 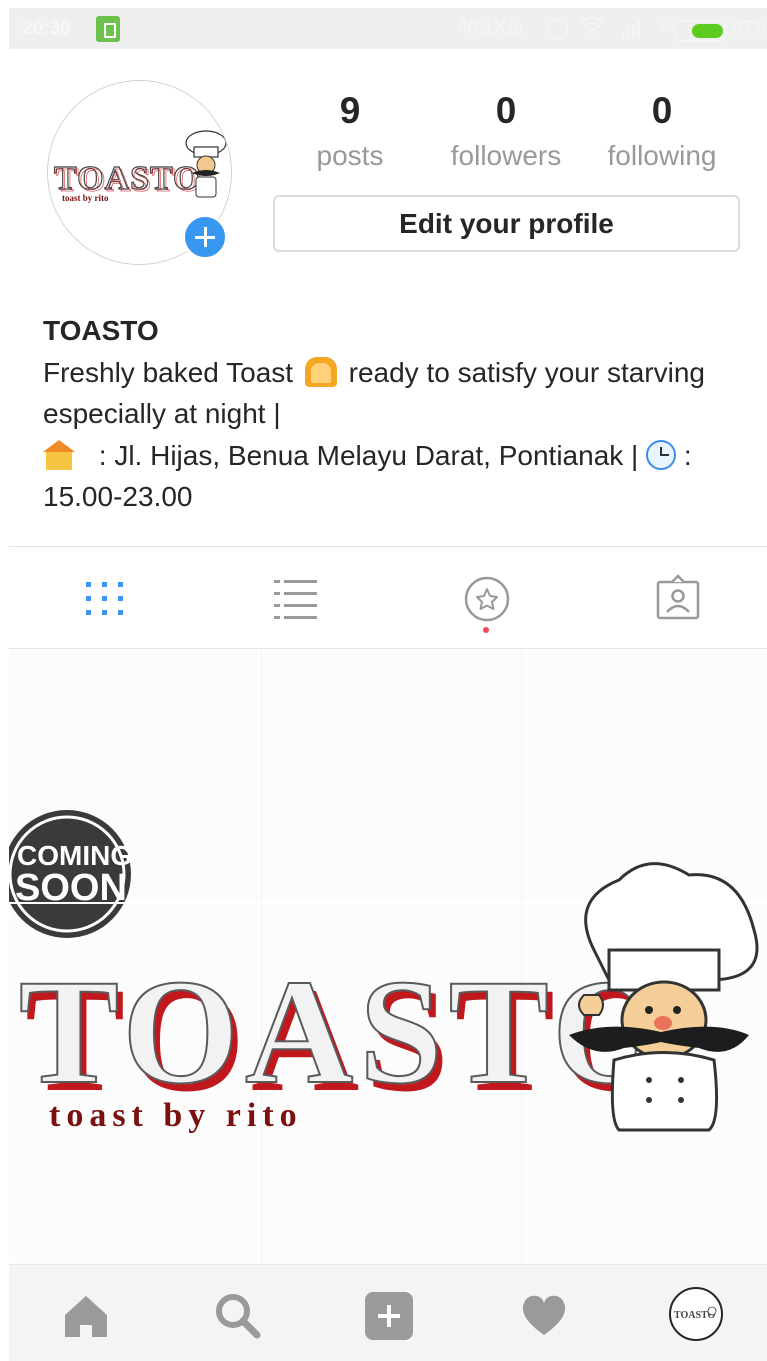 What do you see at coordinates (46, 28) in the screenshot?
I see `status-time: 20:30` at bounding box center [46, 28].